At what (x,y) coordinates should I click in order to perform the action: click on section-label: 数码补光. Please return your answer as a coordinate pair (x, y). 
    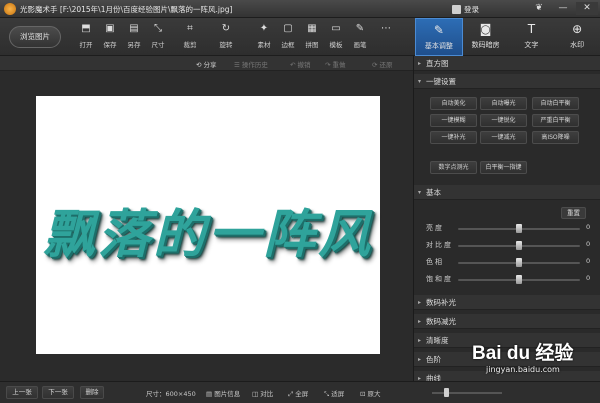
    Looking at the image, I should click on (441, 302).